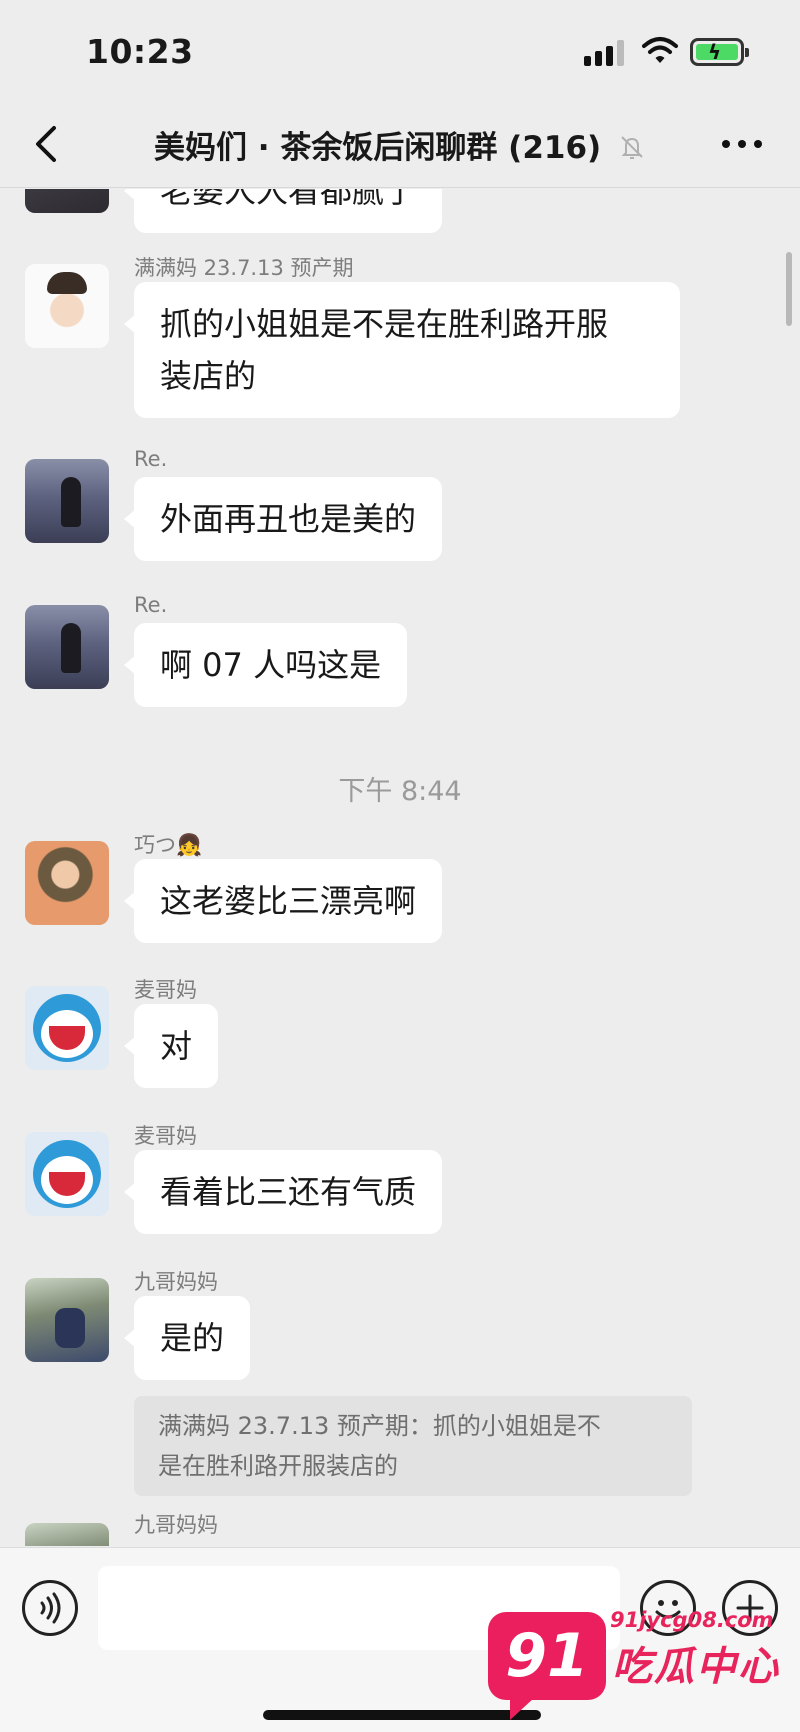 The height and width of the screenshot is (1732, 800). Describe the element at coordinates (742, 144) in the screenshot. I see `more-icon` at that location.